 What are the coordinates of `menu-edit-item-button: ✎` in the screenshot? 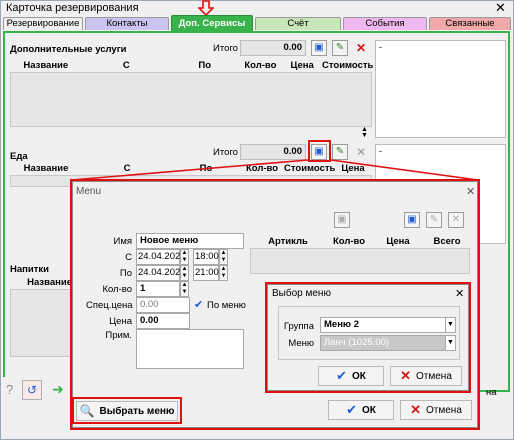 It's located at (434, 220).